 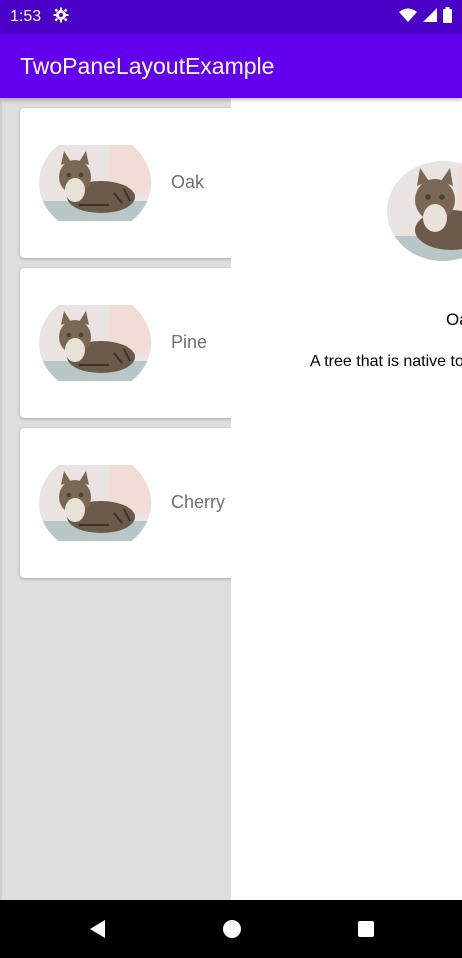 I want to click on status-bar: 1:53, so click(x=231, y=17).